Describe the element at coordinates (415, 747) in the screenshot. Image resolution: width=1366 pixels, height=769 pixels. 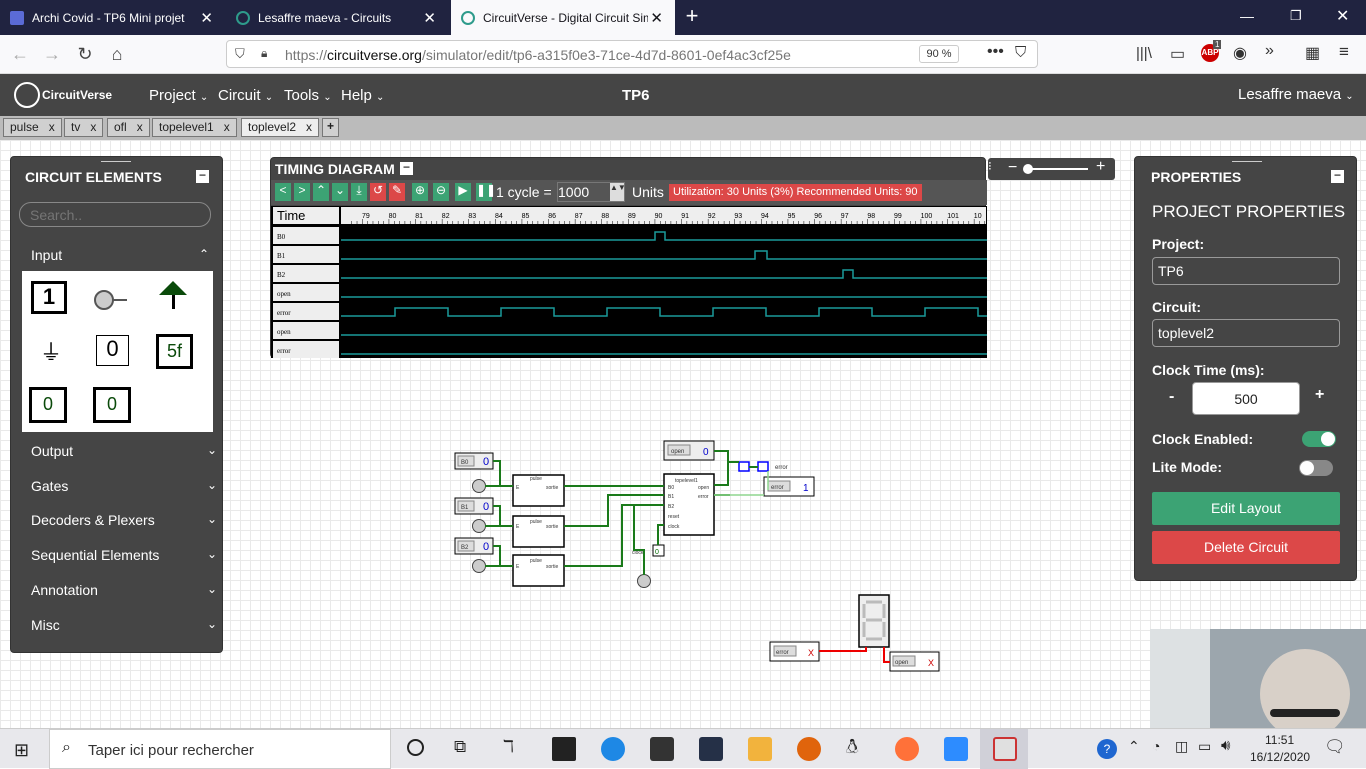
I see `cortana-icon` at that location.